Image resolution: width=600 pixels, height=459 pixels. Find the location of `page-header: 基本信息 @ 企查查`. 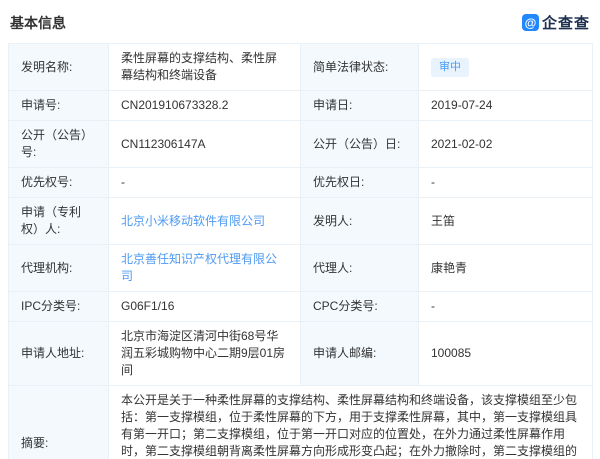

page-header: 基本信息 @ 企查查 is located at coordinates (300, 25).